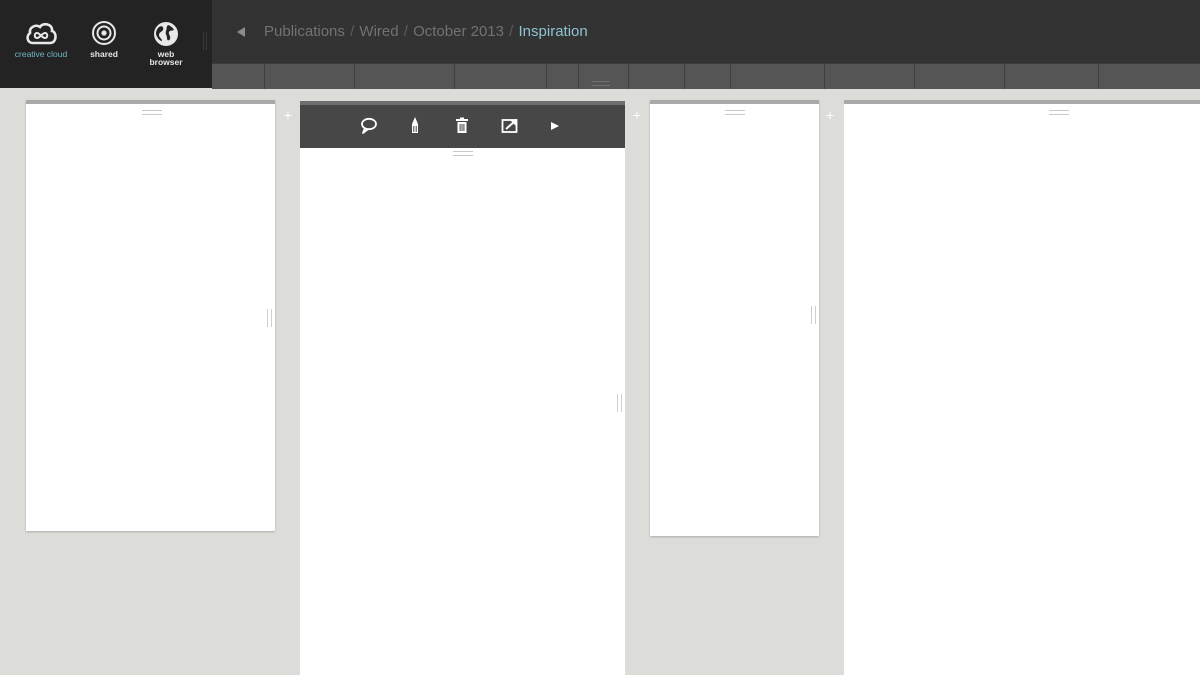 This screenshot has height=675, width=1200. What do you see at coordinates (706, 76) in the screenshot?
I see `page-thumbnail-strip` at bounding box center [706, 76].